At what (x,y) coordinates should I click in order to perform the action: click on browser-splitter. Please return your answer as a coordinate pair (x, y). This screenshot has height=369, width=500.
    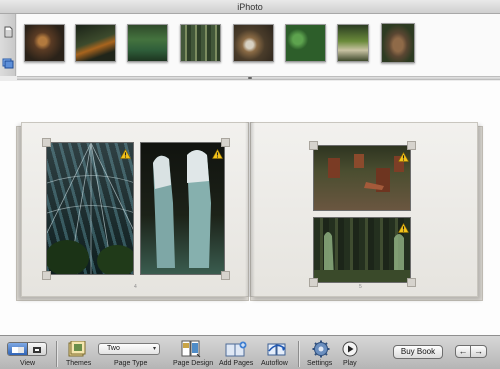
    Looking at the image, I should click on (258, 78).